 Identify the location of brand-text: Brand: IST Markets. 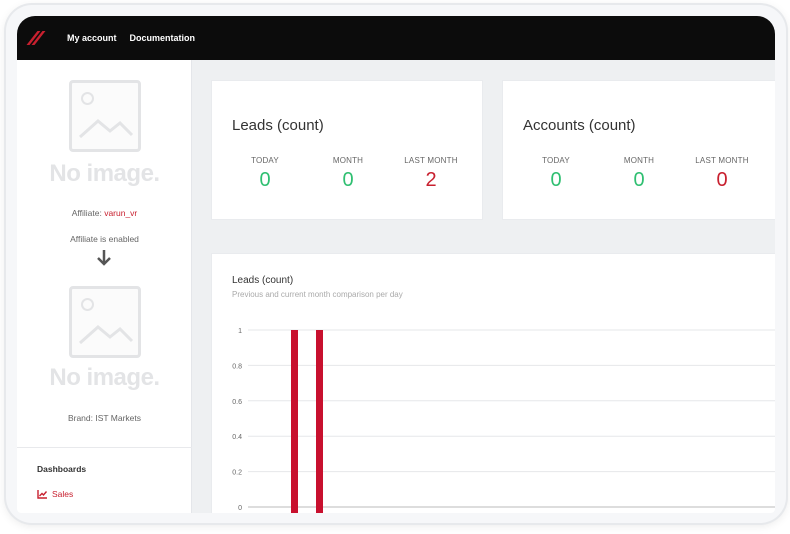
(104, 418).